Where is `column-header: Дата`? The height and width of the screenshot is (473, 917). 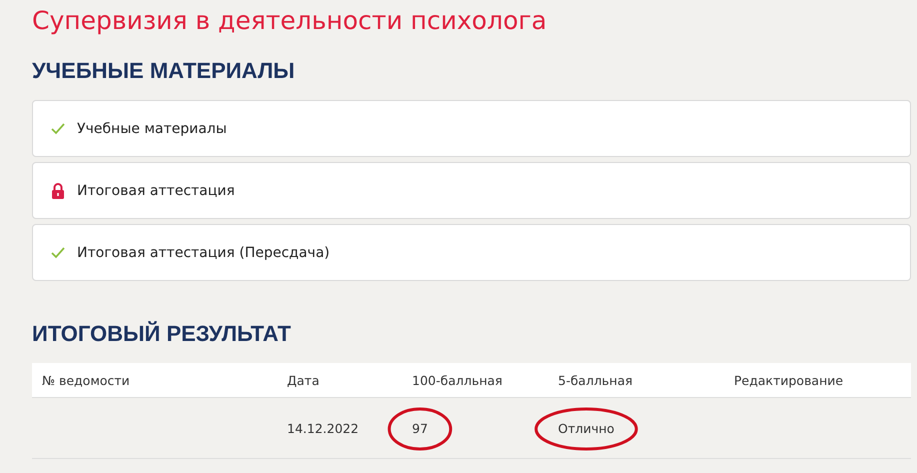
column-header: Дата is located at coordinates (303, 380).